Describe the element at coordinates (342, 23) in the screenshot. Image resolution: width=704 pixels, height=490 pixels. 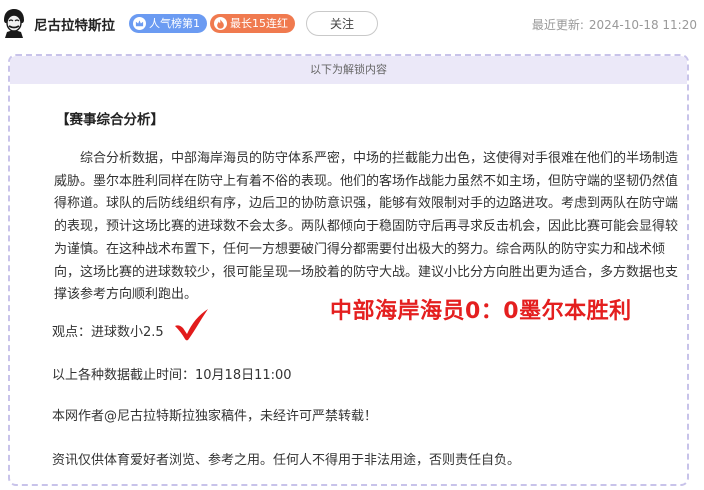
I see `follow-button: 关注` at that location.